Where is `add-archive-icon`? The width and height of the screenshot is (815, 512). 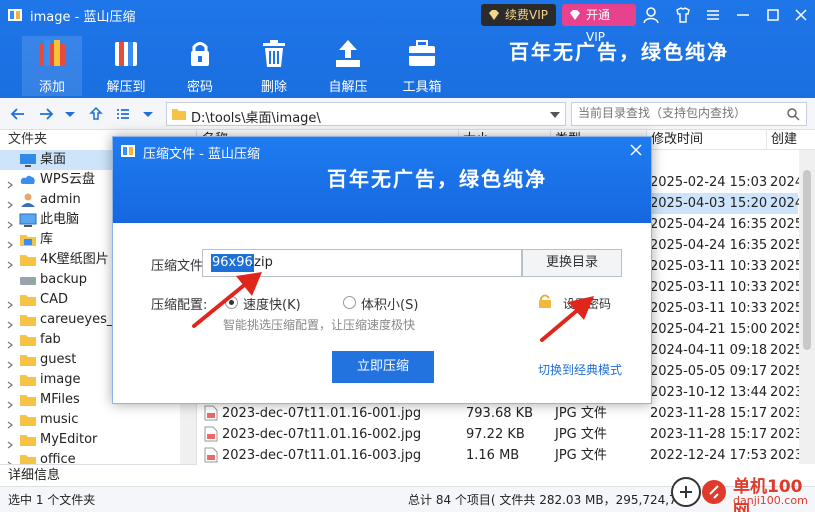
add-archive-icon is located at coordinates (52, 53).